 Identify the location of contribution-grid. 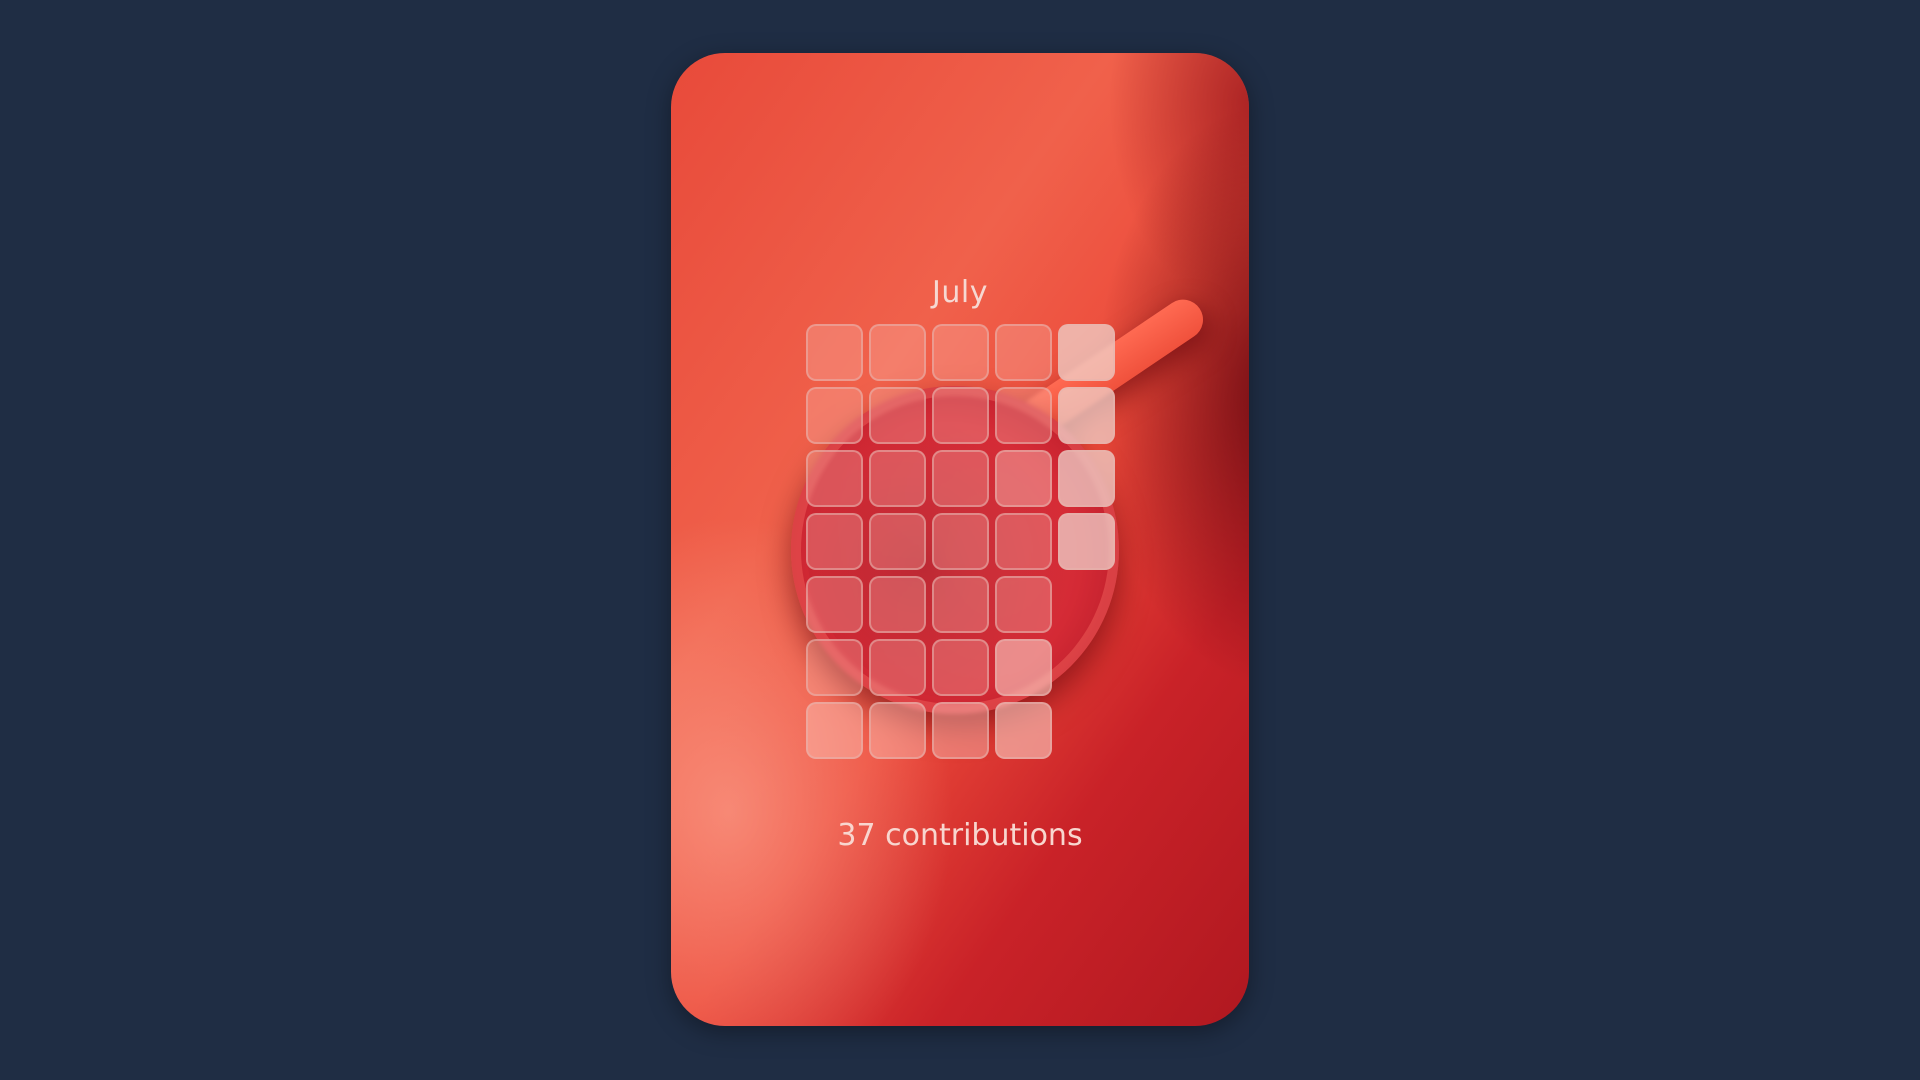
(960, 541).